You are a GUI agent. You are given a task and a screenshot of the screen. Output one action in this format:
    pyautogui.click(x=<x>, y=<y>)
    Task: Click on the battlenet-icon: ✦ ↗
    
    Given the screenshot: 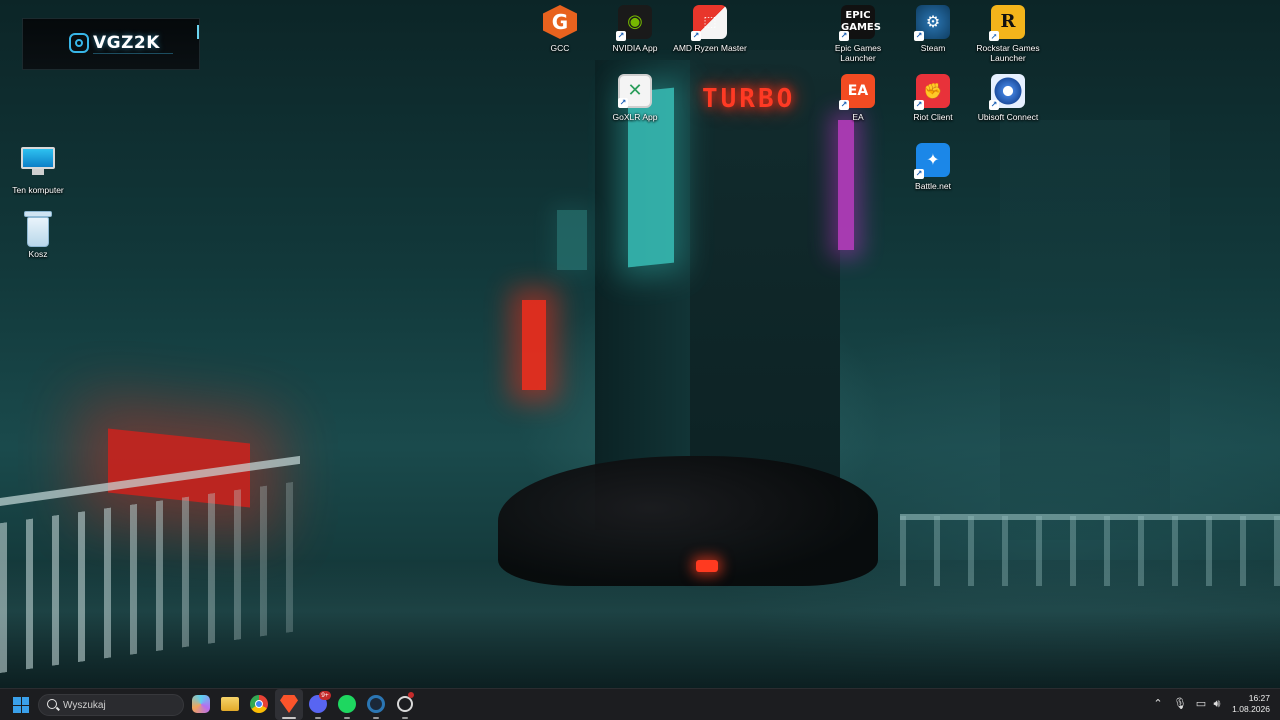 What is the action you would take?
    pyautogui.click(x=932, y=161)
    